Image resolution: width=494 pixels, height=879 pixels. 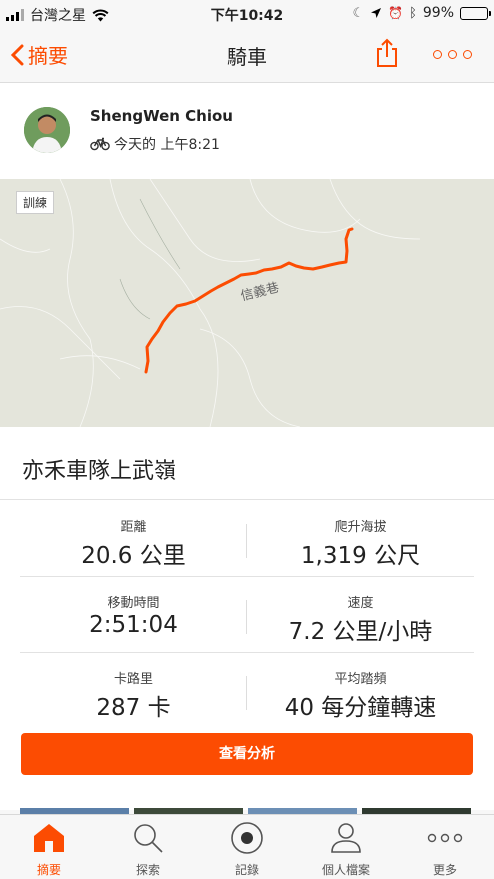 What do you see at coordinates (133, 625) in the screenshot?
I see `stat-value: 2:51:04` at bounding box center [133, 625].